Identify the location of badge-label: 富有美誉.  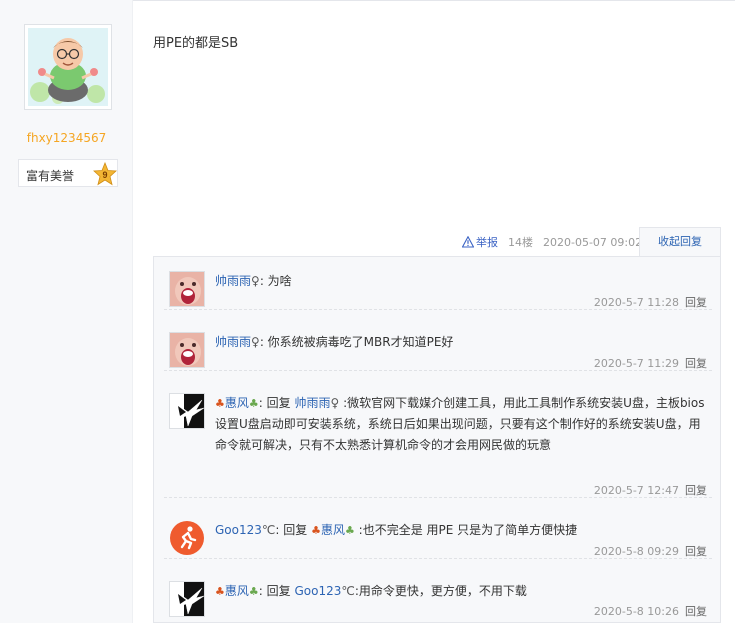
(50, 176).